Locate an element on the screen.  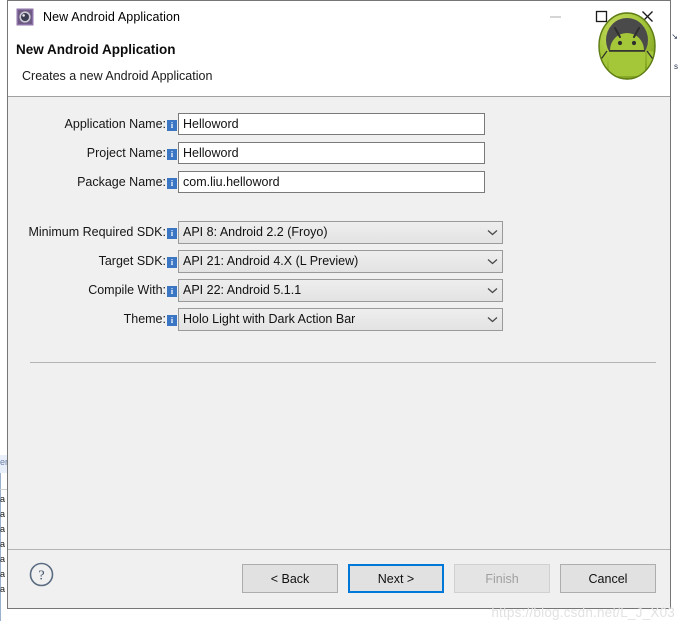
finish-button: Finish is located at coordinates (502, 578).